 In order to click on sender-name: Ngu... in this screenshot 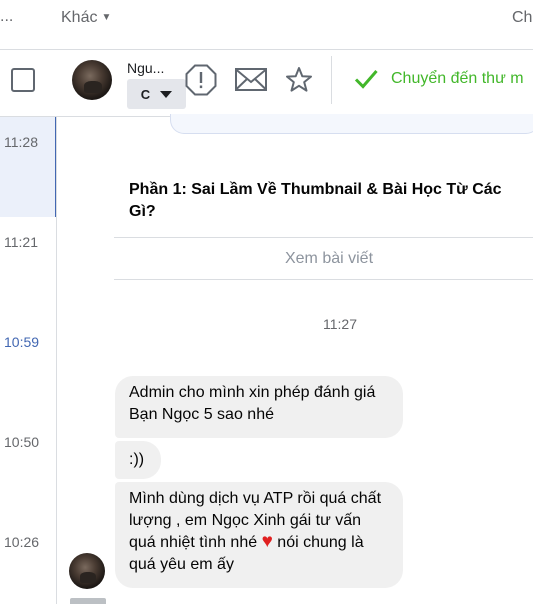, I will do `click(145, 68)`.